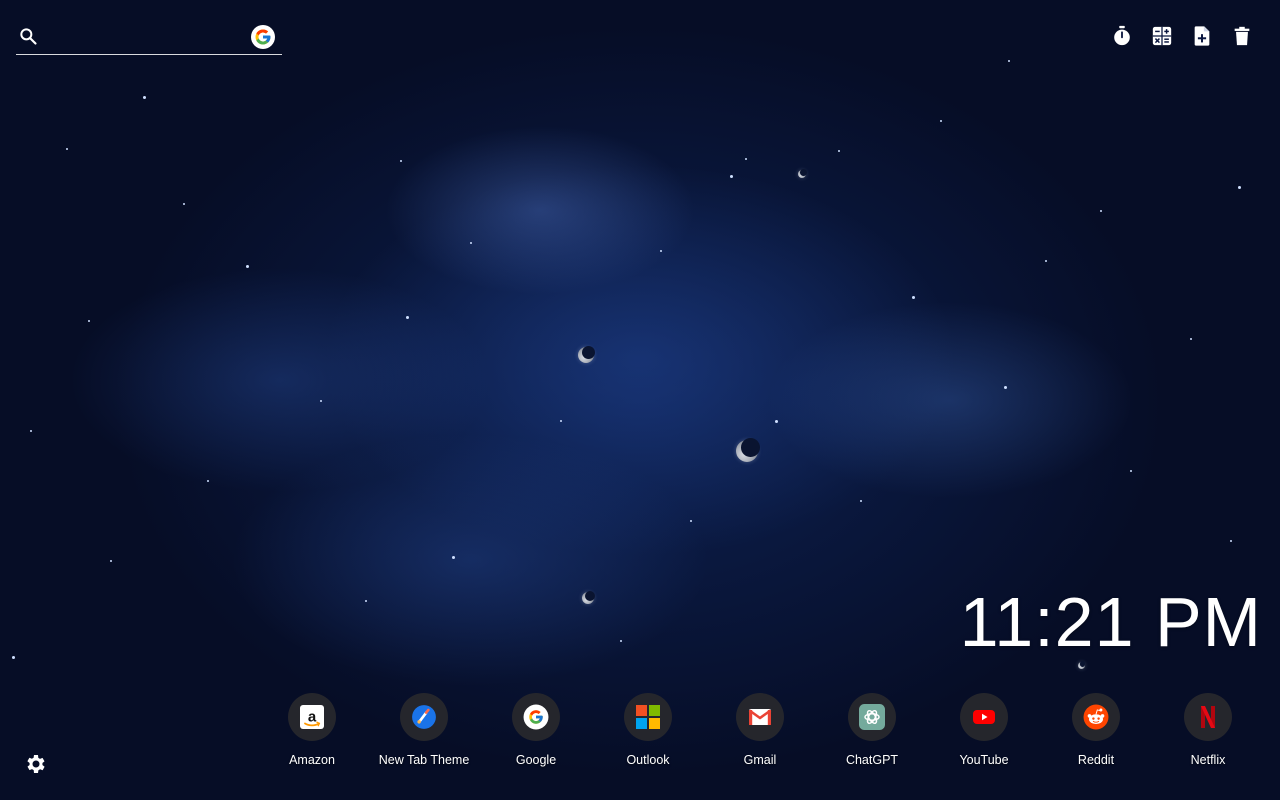 The height and width of the screenshot is (800, 1280). Describe the element at coordinates (1110, 622) in the screenshot. I see `clock: 11:21 PM` at that location.